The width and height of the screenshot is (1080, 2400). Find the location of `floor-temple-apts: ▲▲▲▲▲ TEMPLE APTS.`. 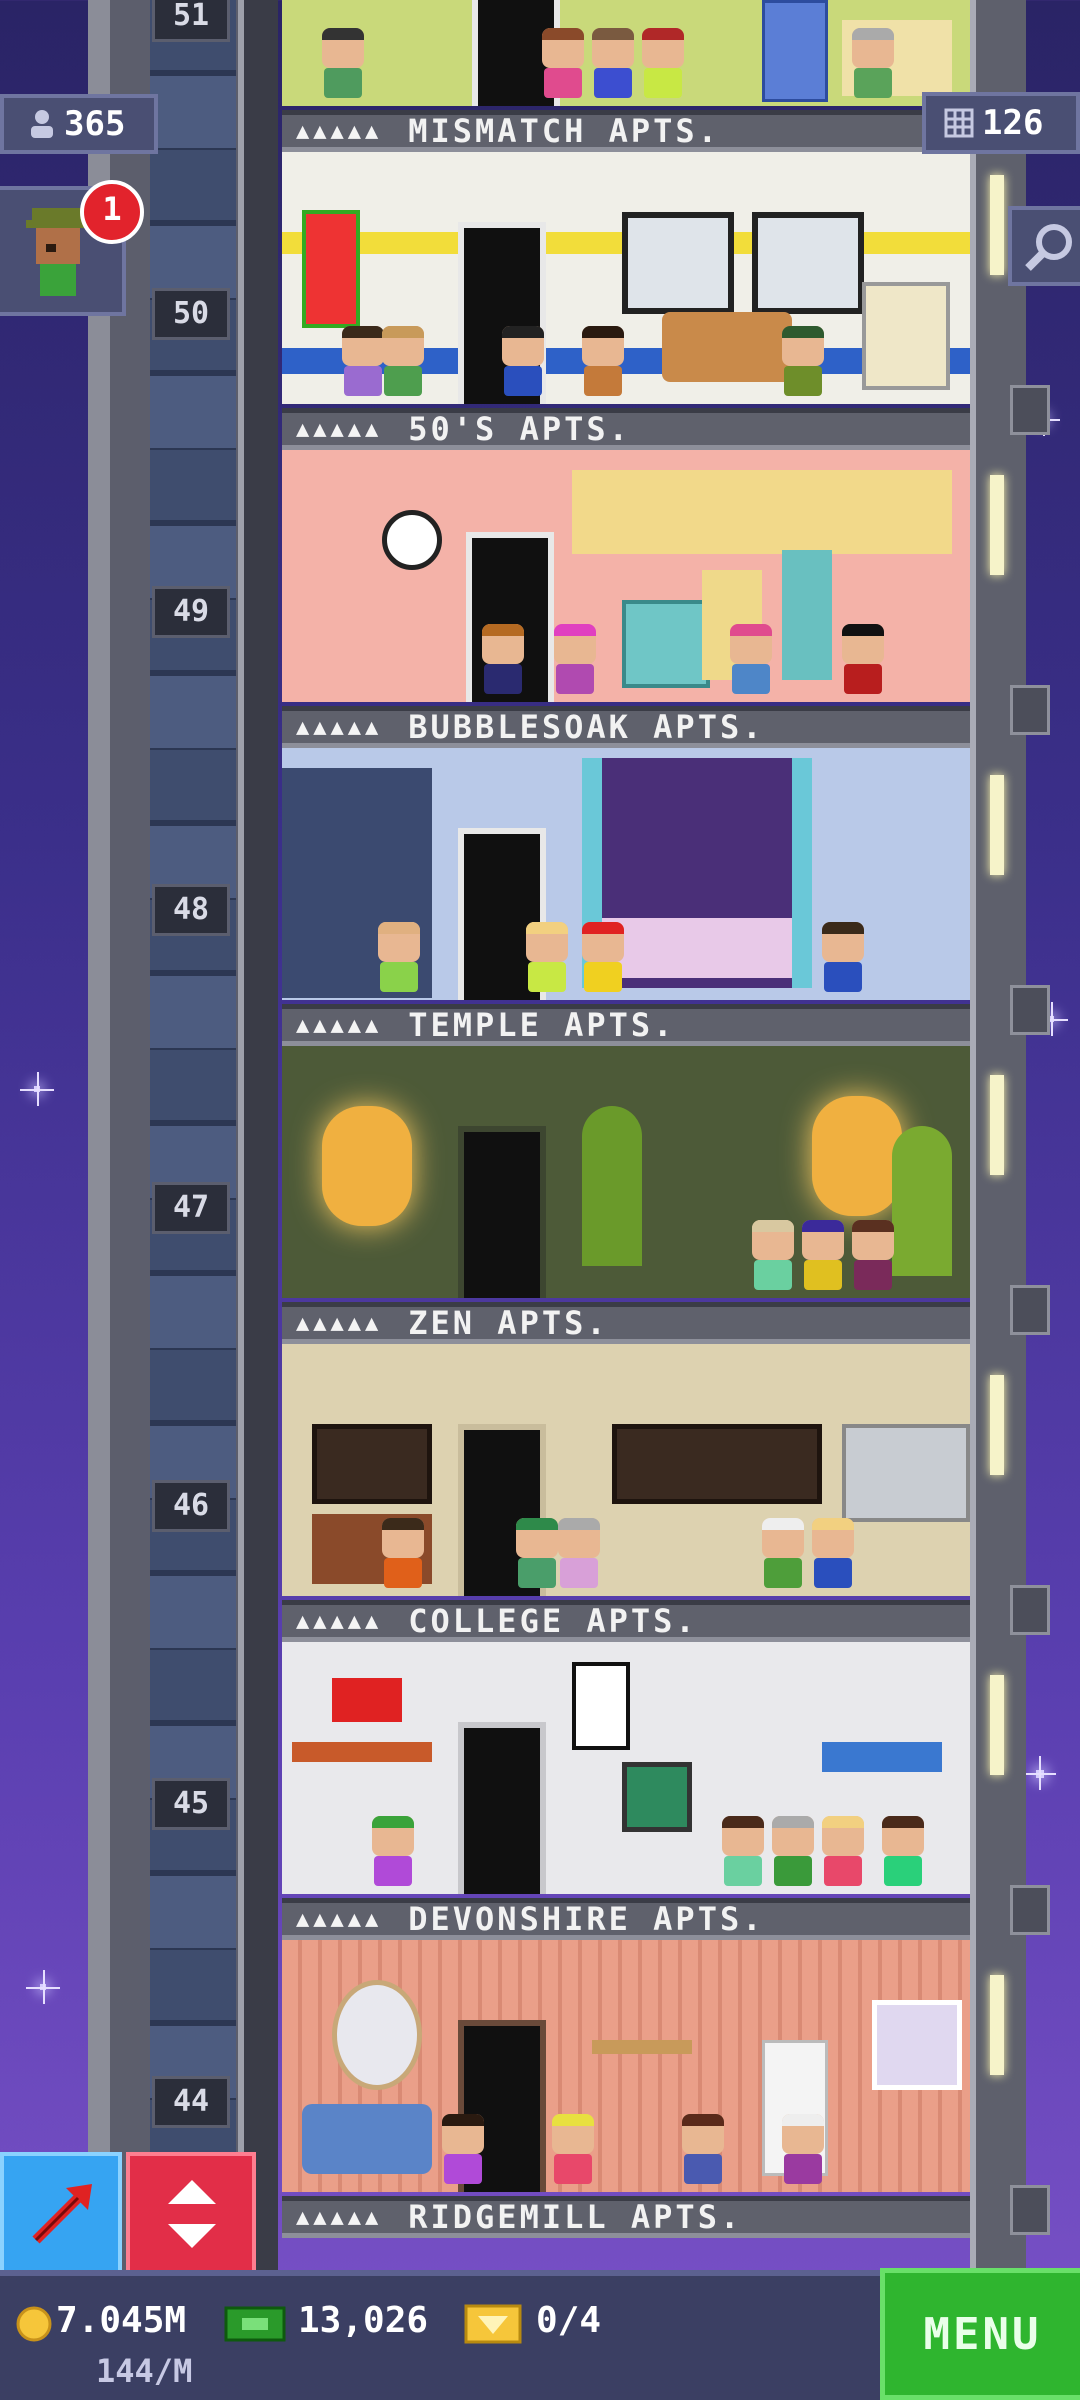

floor-temple-apts: ▲▲▲▲▲ TEMPLE APTS. is located at coordinates (626, 897).